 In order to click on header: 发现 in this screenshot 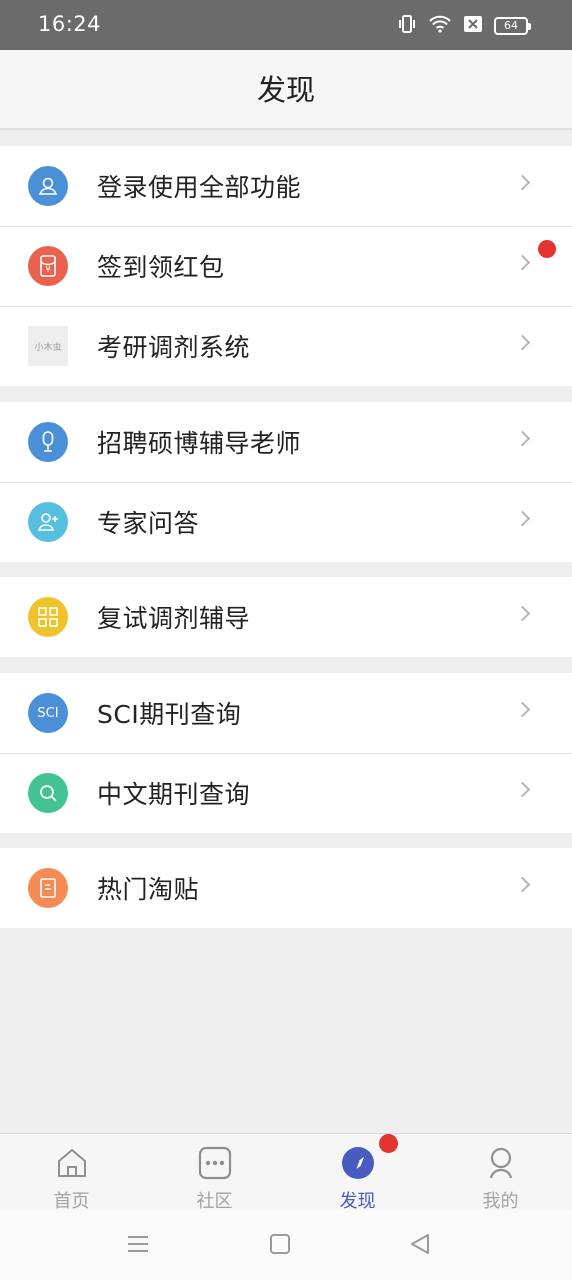, I will do `click(286, 90)`.